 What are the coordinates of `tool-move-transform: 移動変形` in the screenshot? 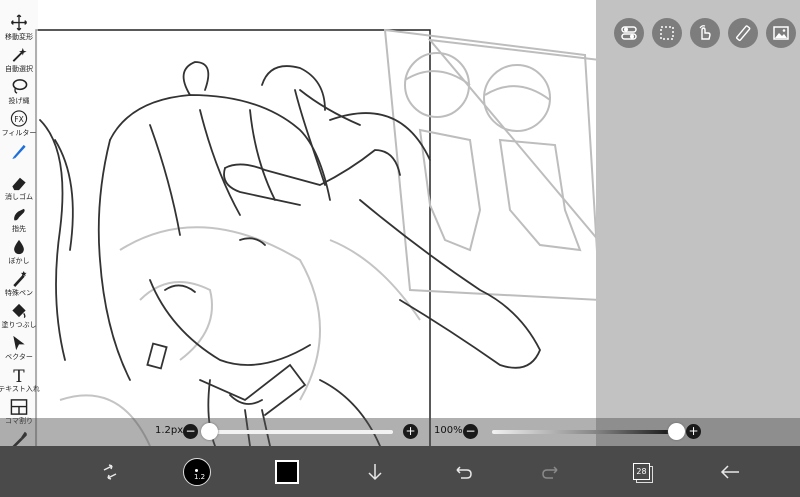 It's located at (19, 30).